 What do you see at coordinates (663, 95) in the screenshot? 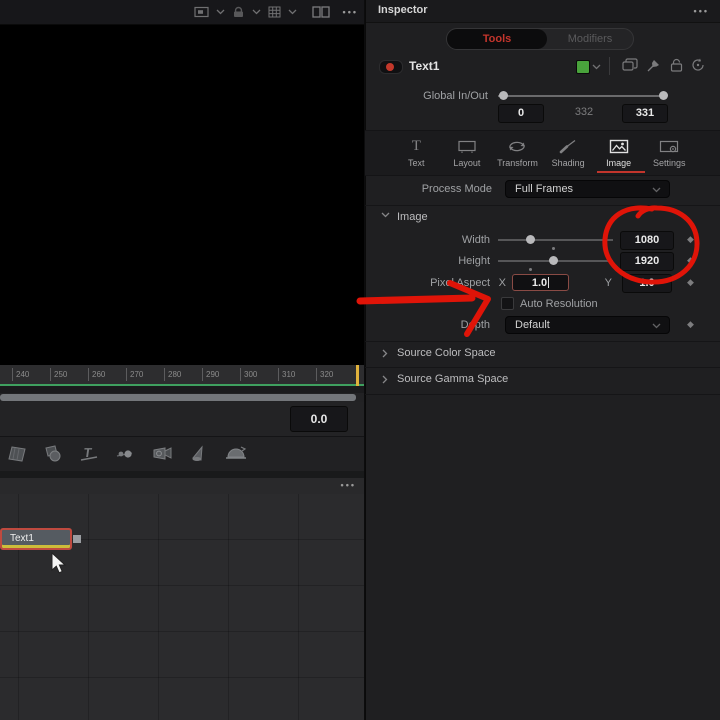
I see `global-out-handle` at bounding box center [663, 95].